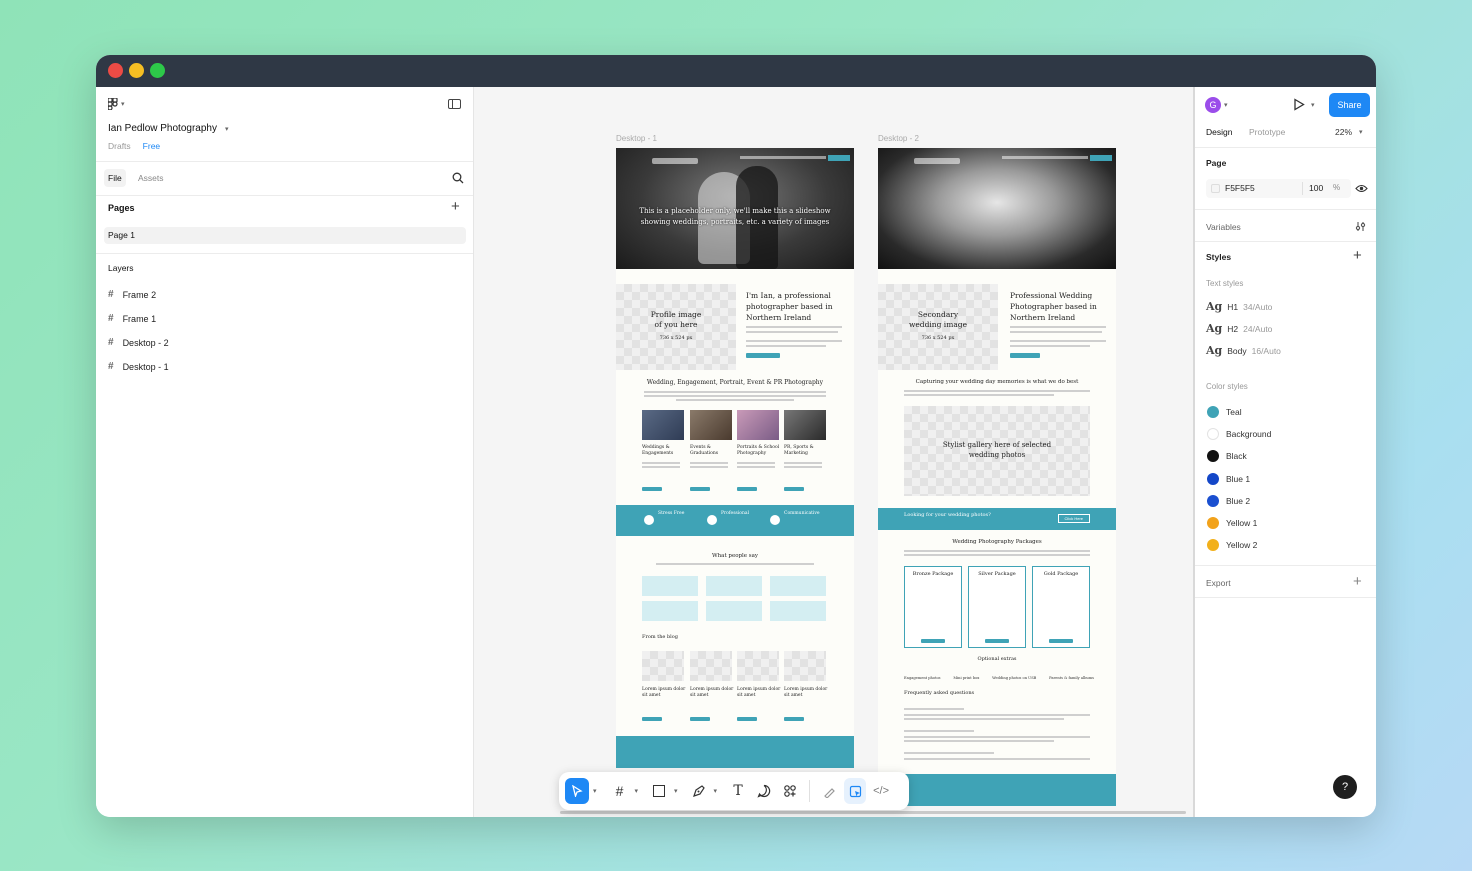 This screenshot has width=1472, height=871. Describe the element at coordinates (1061, 574) in the screenshot. I see `package-title: Gold Package` at that location.